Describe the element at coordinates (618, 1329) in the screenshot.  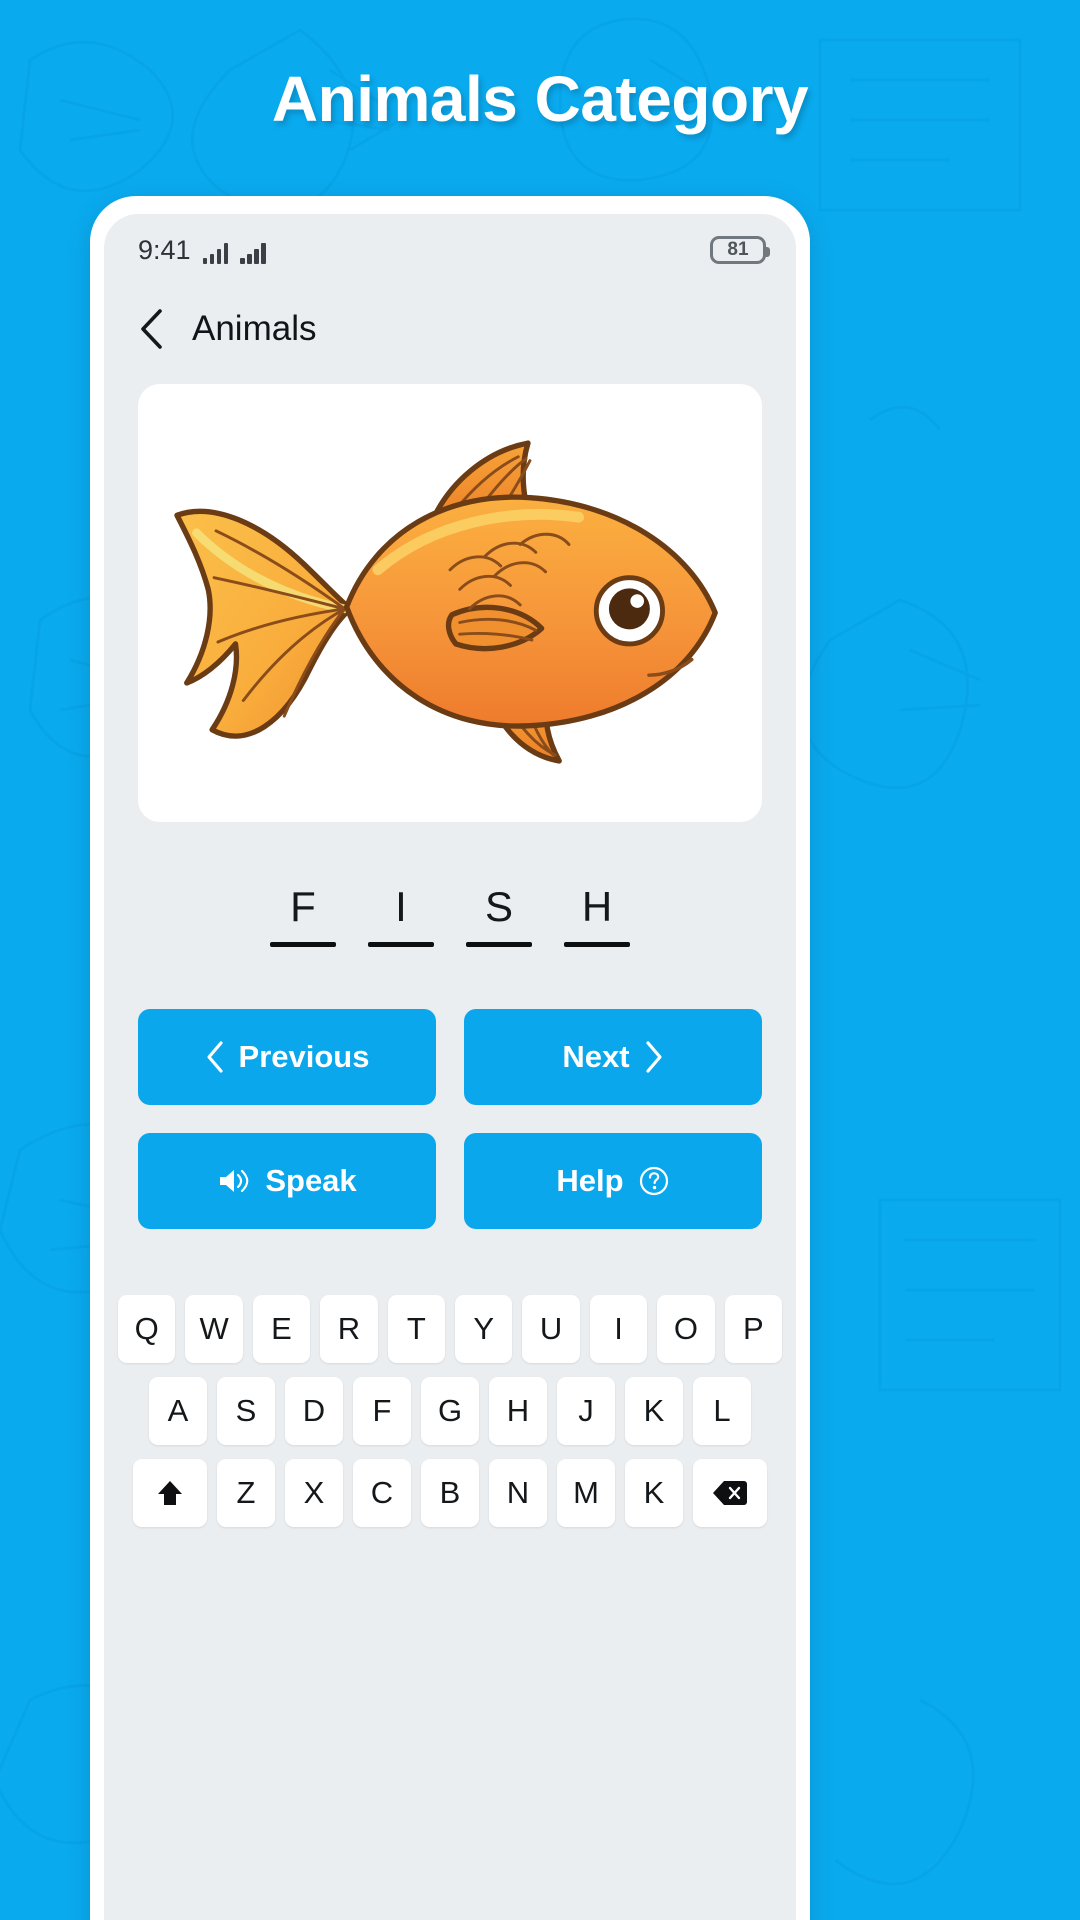
I see `key-i: I` at that location.